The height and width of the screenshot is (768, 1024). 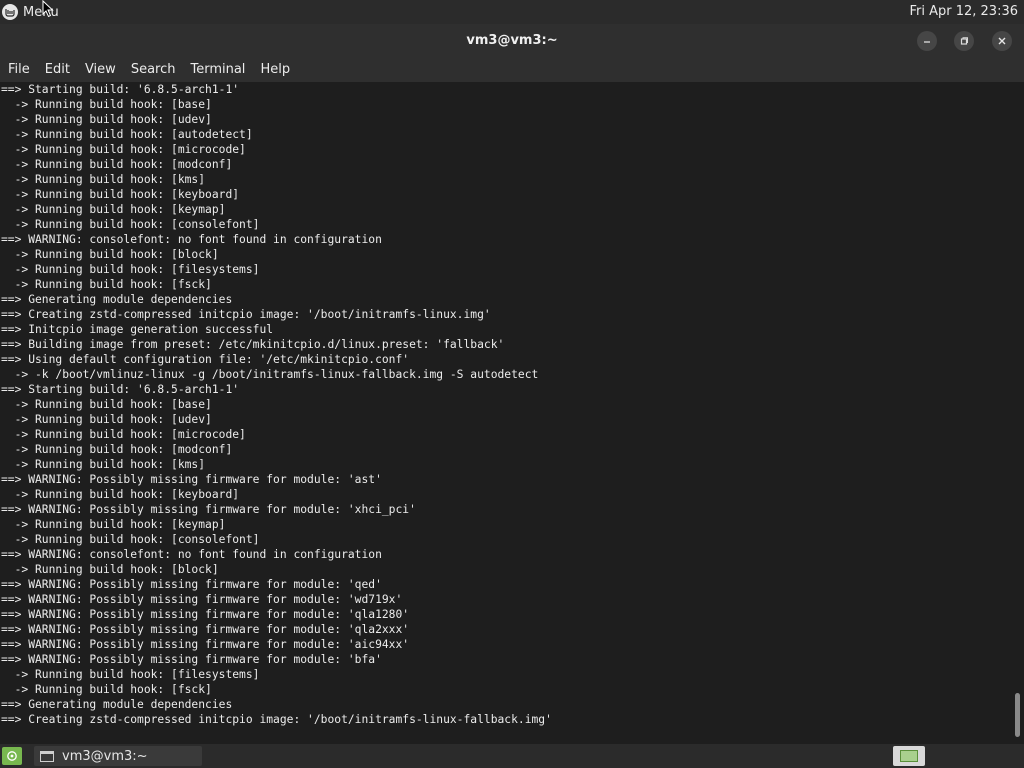 I want to click on taskbar-window-label: vm3@vm3:~, so click(x=105, y=756).